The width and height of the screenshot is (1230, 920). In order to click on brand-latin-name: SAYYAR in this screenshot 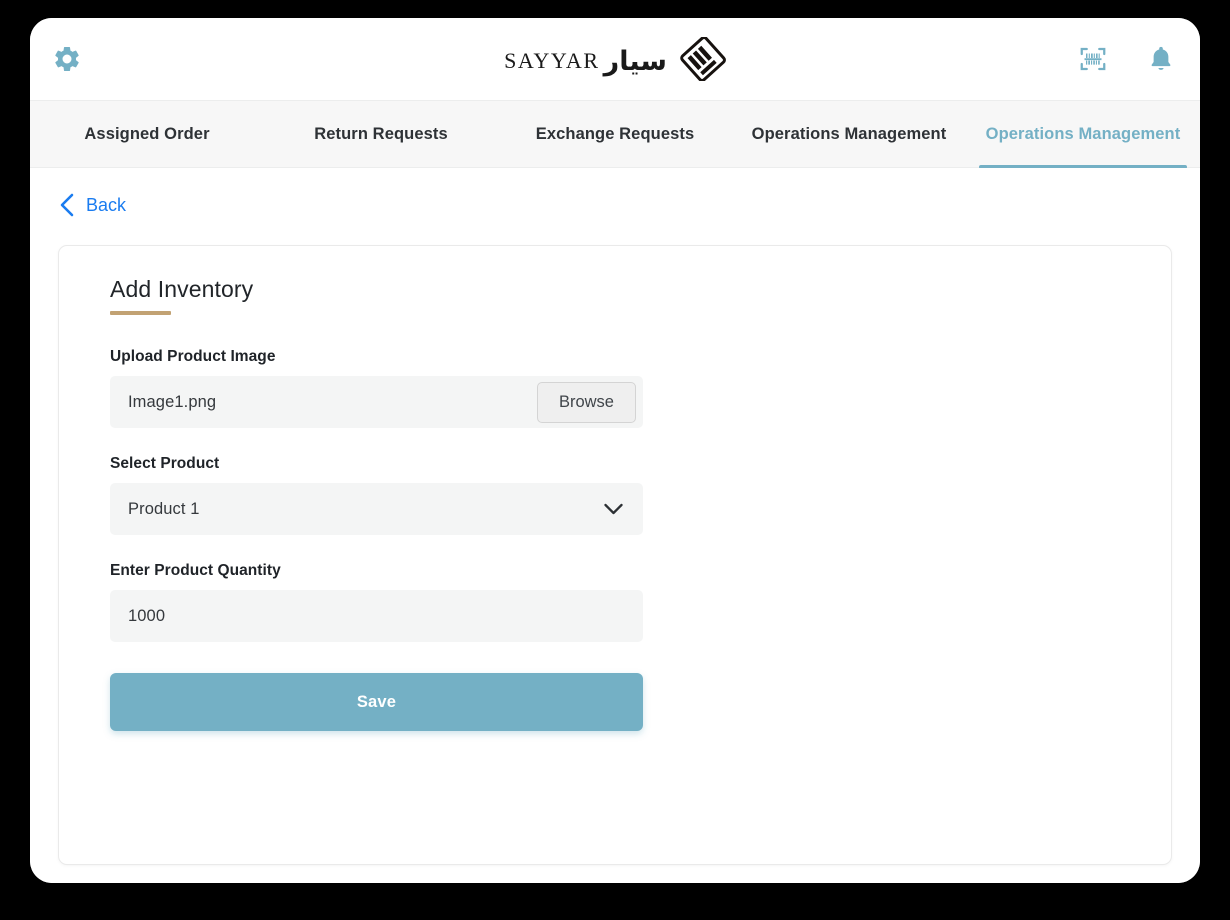, I will do `click(552, 60)`.